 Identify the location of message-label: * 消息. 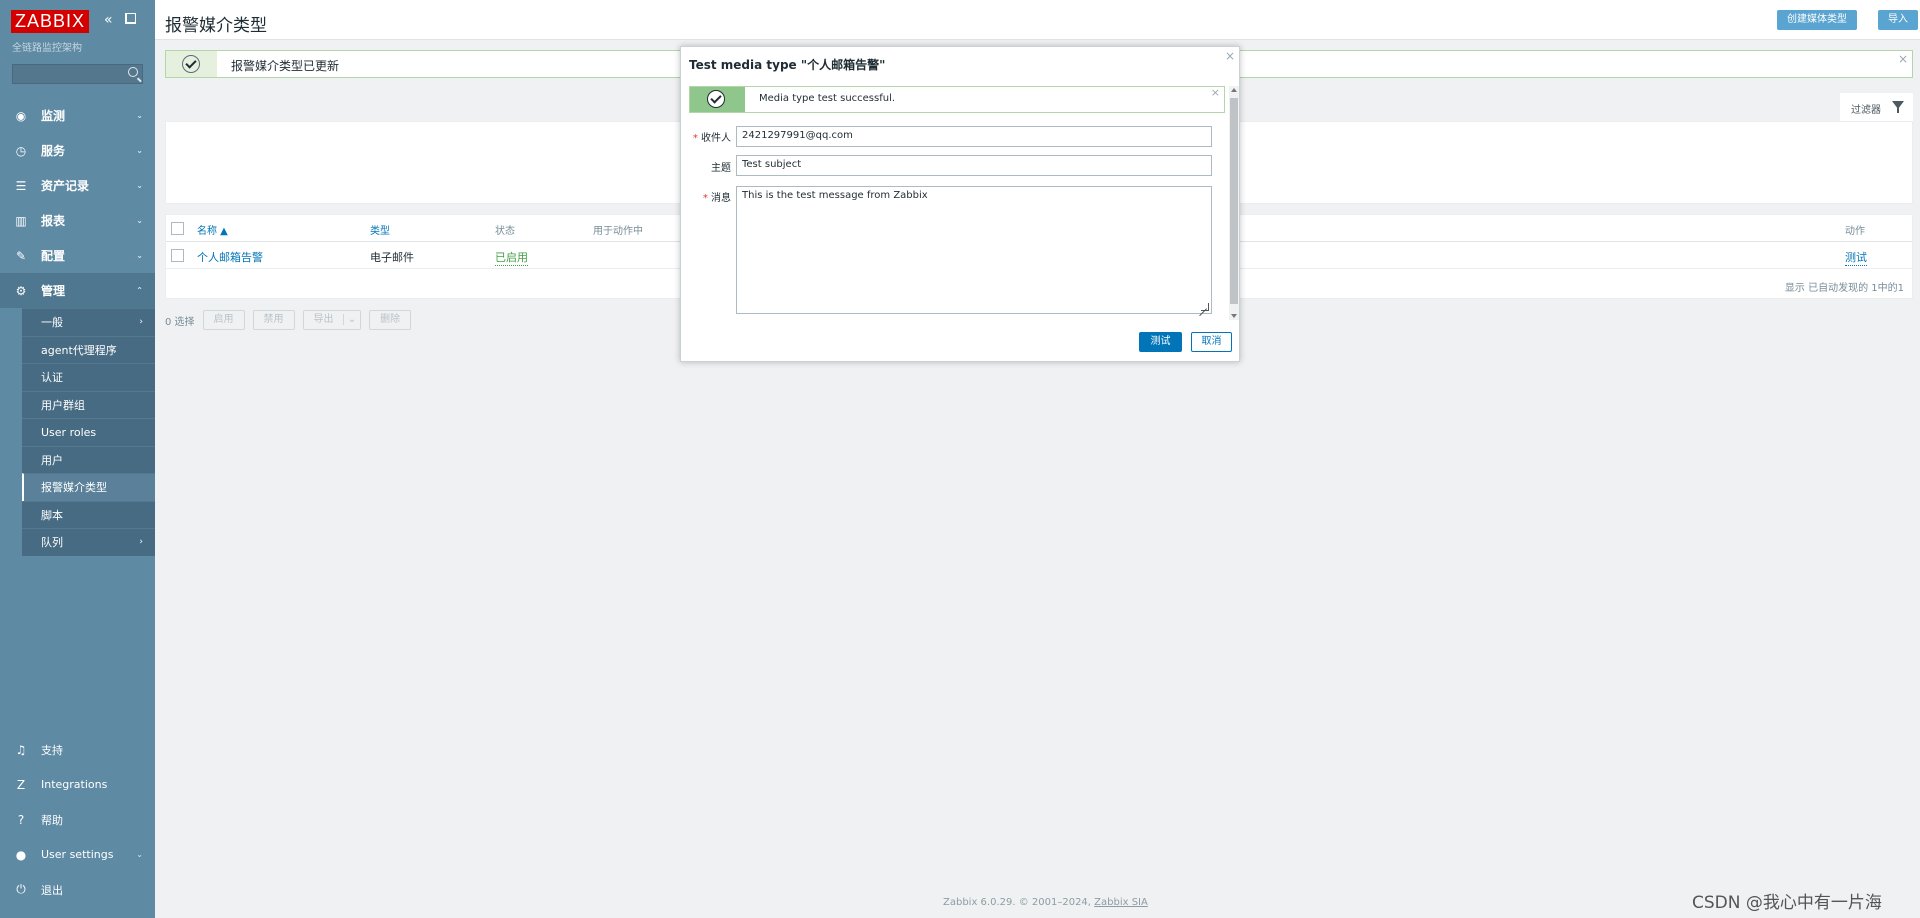
(716, 198).